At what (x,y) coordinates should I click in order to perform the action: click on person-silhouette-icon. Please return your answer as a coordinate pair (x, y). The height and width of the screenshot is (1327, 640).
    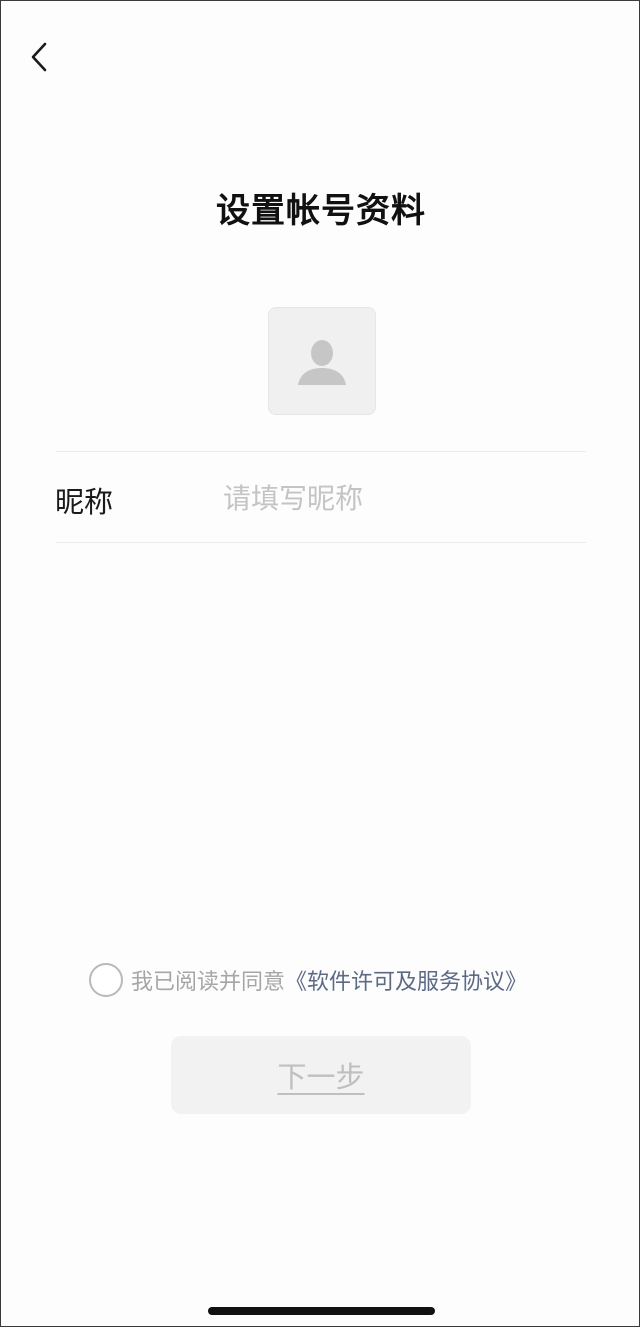
    Looking at the image, I should click on (322, 362).